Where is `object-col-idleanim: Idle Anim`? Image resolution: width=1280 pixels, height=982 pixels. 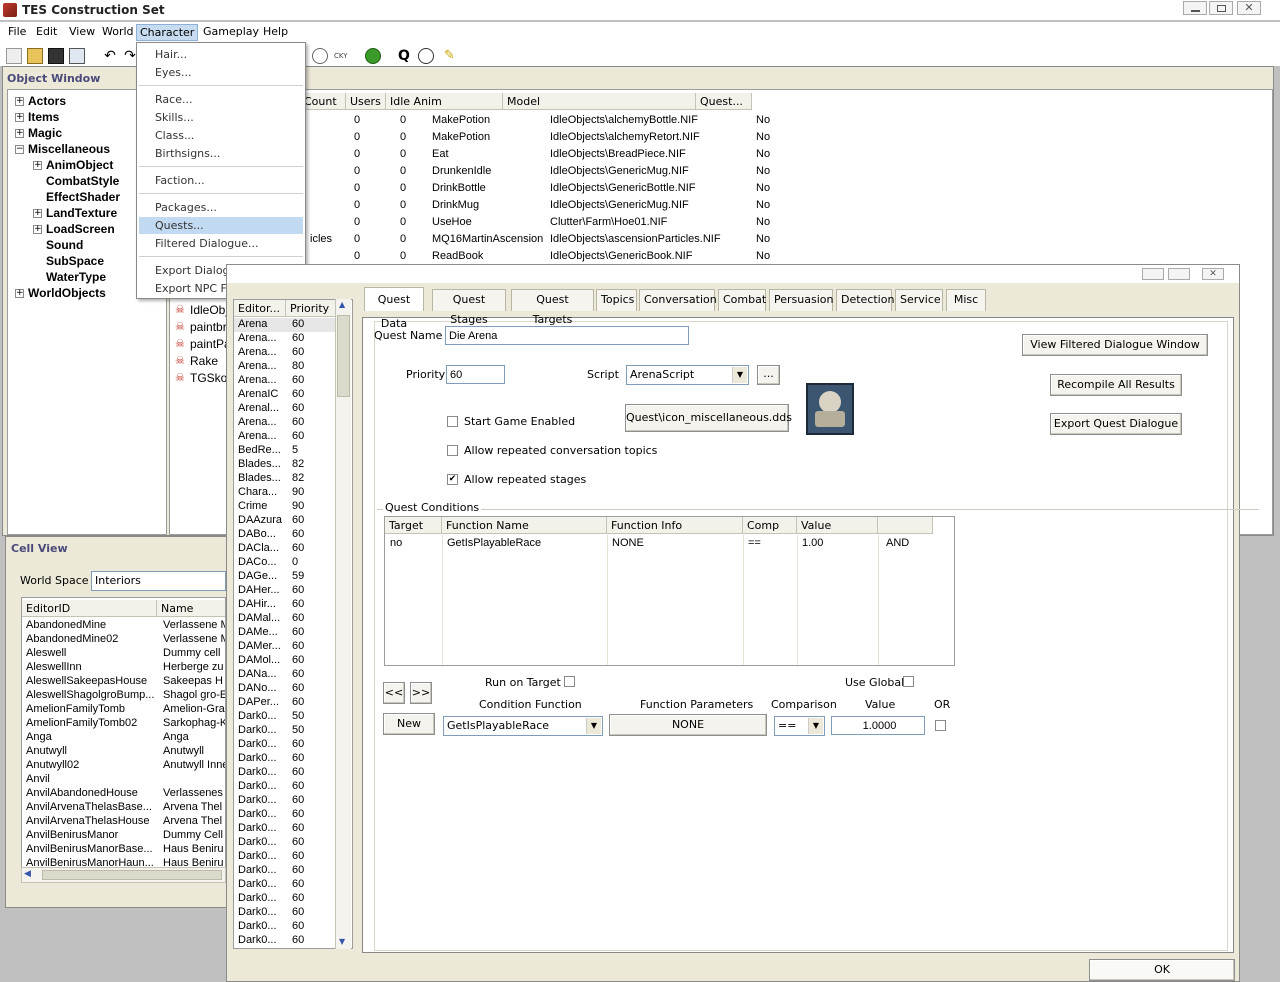 object-col-idleanim: Idle Anim is located at coordinates (444, 101).